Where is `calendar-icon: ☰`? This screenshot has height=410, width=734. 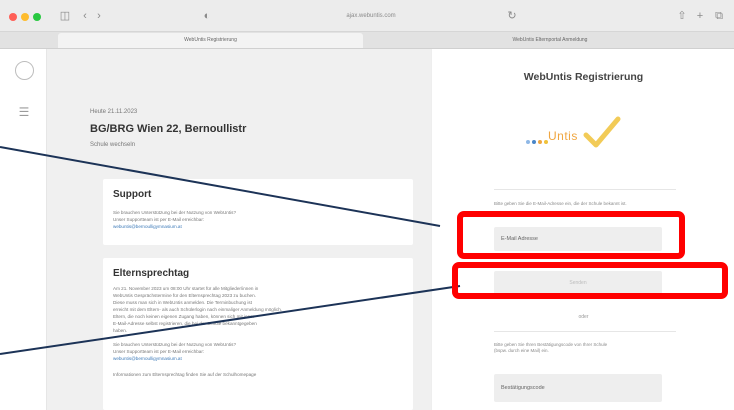 calendar-icon: ☰ is located at coordinates (24, 112).